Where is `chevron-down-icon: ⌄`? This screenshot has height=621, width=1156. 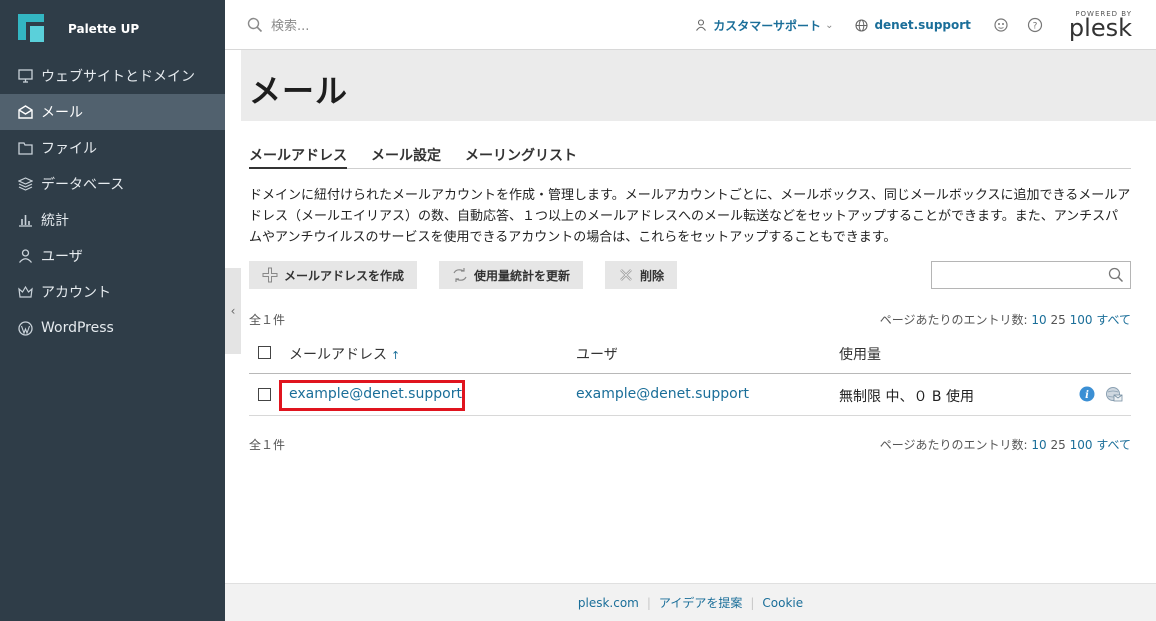
chevron-down-icon: ⌄ is located at coordinates (829, 25).